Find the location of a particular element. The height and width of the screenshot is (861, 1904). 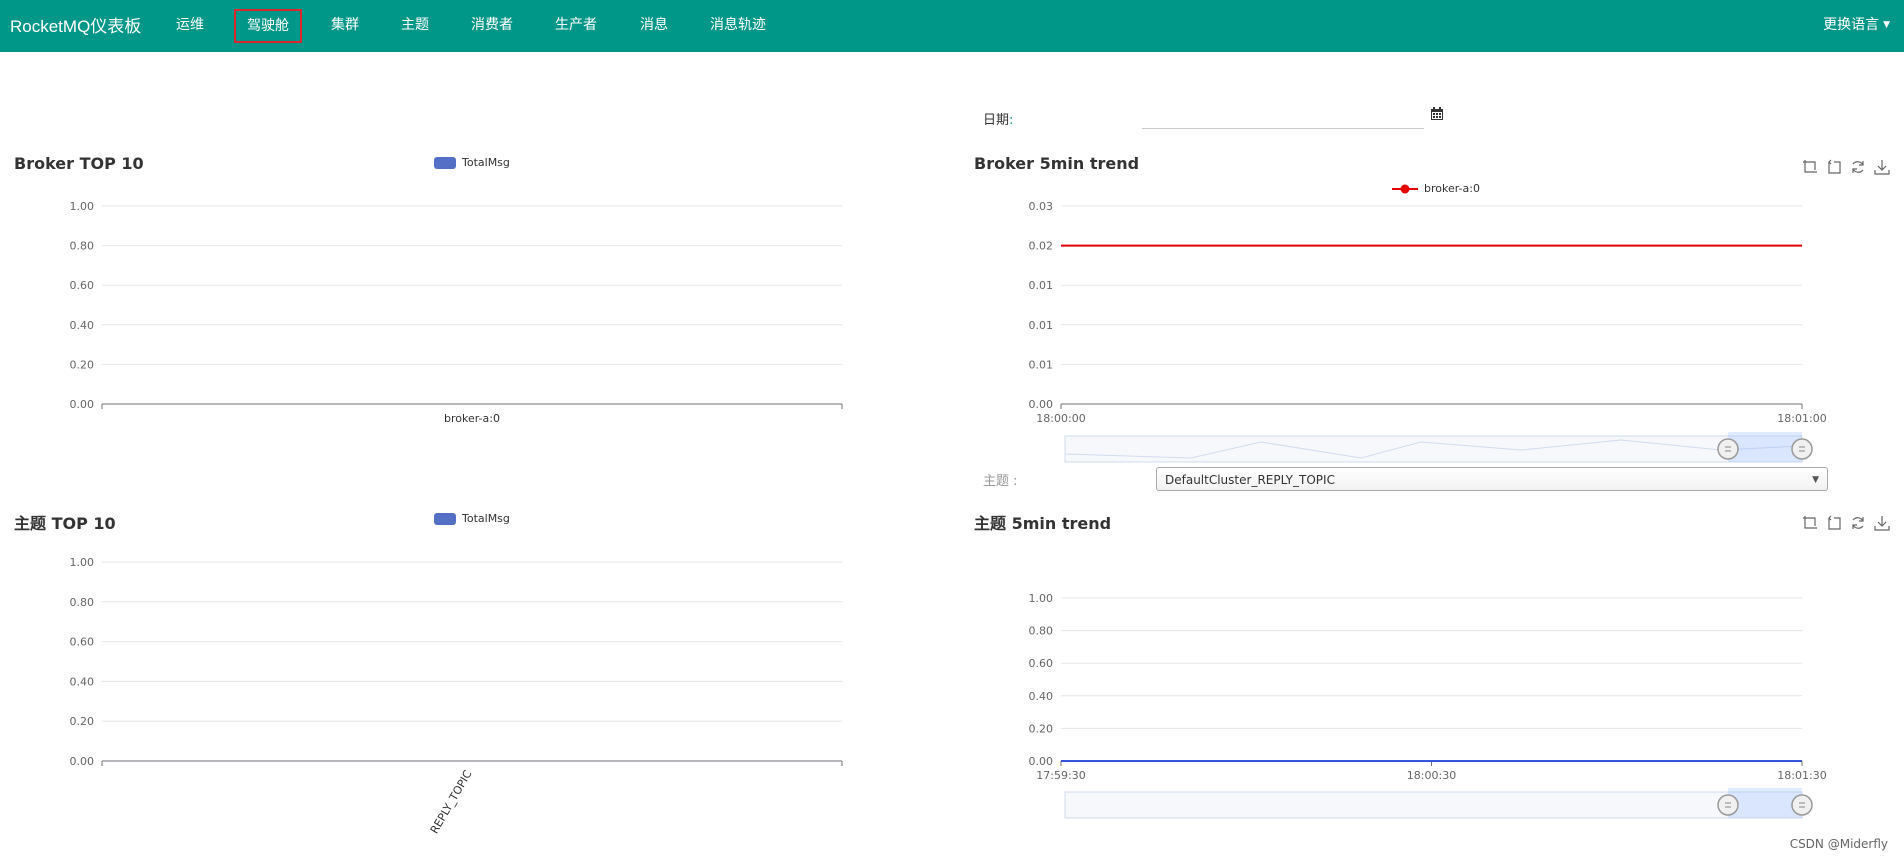

broker-top10-y-tick-label: 1.00 is located at coordinates (82, 206).